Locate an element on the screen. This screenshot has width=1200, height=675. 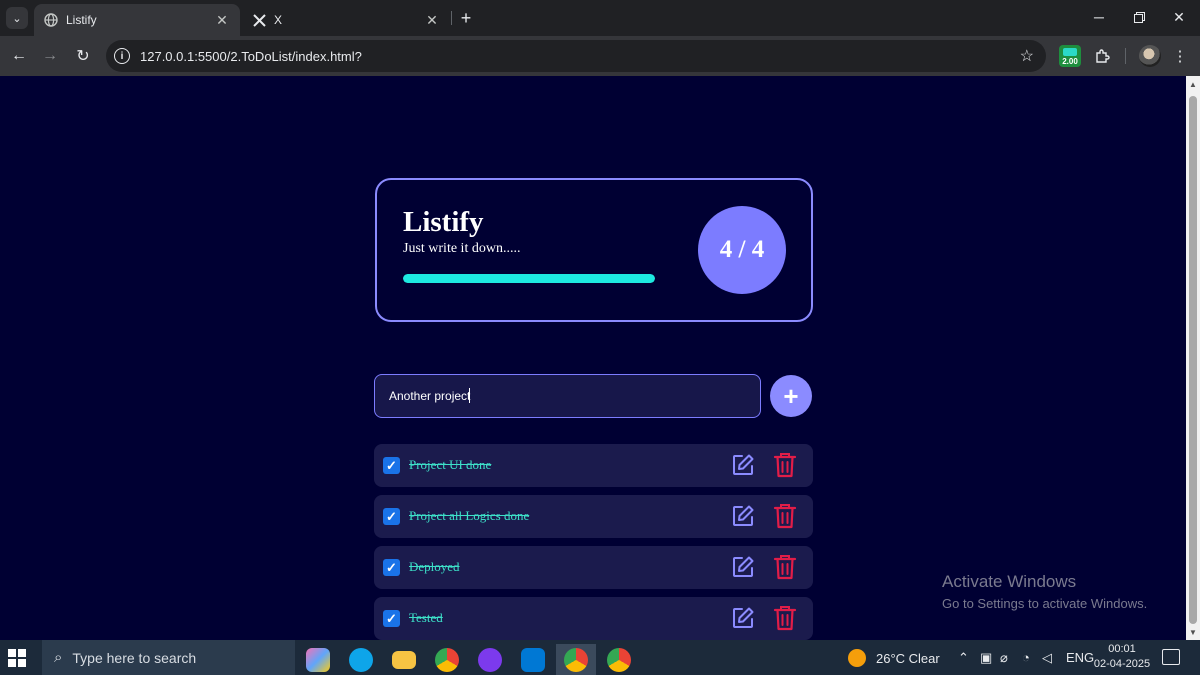
site-info-icon: i is located at coordinates (122, 56).